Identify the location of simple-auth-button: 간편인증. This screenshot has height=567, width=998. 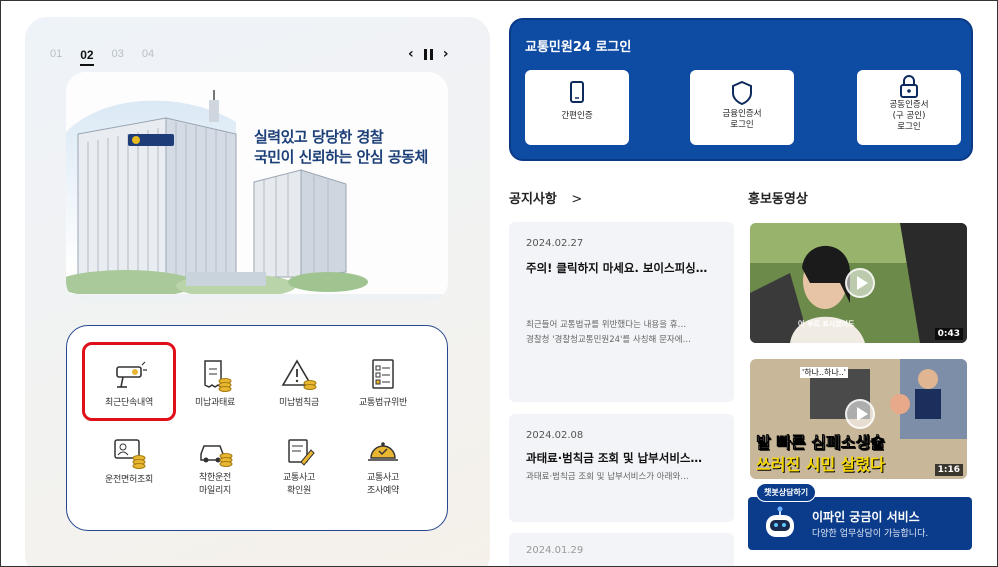
(577, 107).